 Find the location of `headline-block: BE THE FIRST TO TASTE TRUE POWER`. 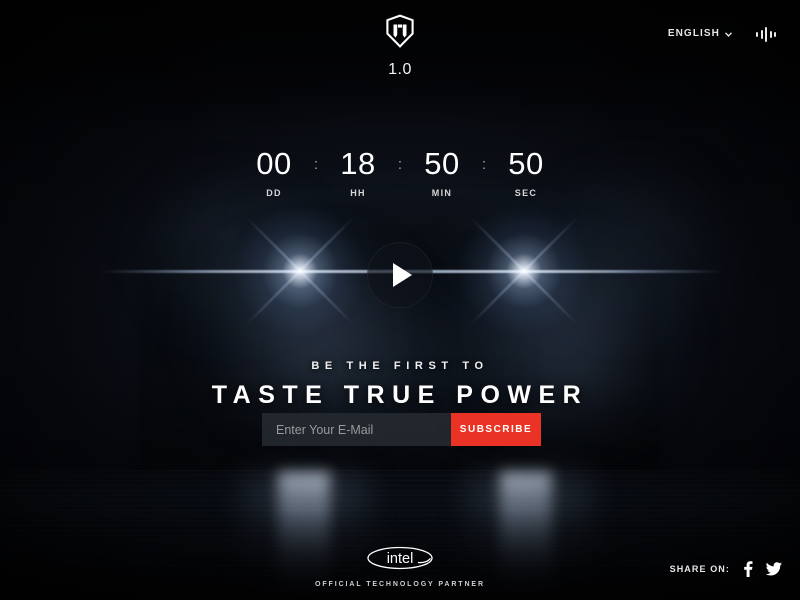

headline-block: BE THE FIRST TO TASTE TRUE POWER is located at coordinates (400, 385).